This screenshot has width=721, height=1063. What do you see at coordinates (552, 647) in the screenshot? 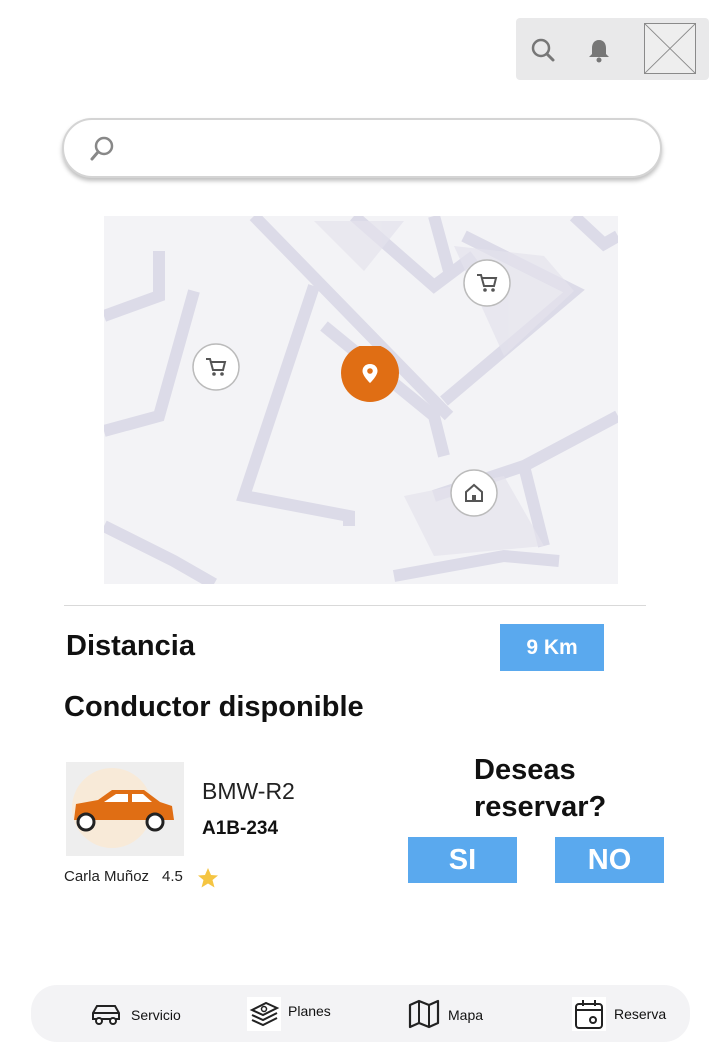
I see `distance-badge: 9 Km` at bounding box center [552, 647].